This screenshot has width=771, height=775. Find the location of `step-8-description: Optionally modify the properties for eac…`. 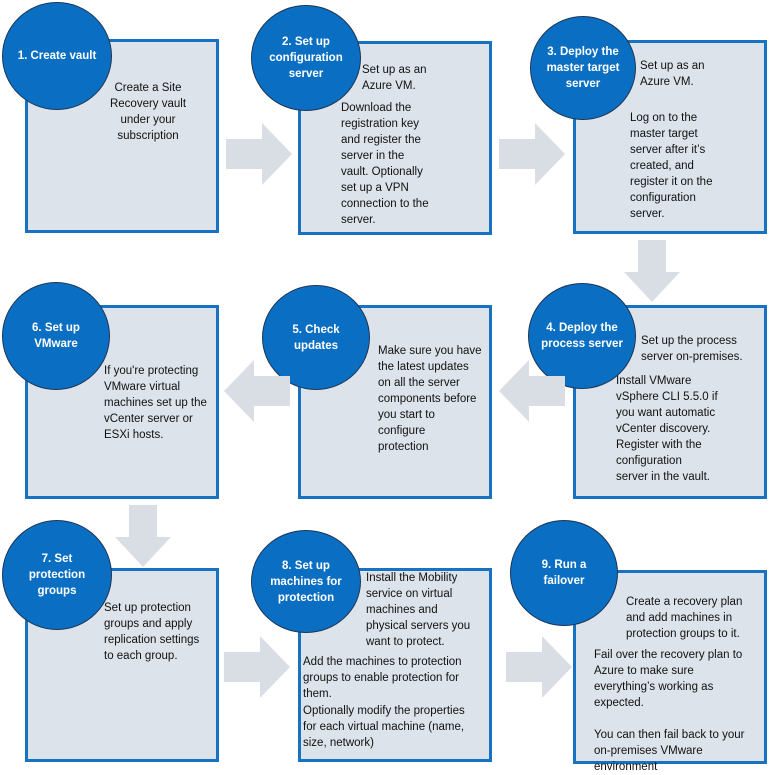

step-8-description: Optionally modify the properties for eac… is located at coordinates (384, 727).